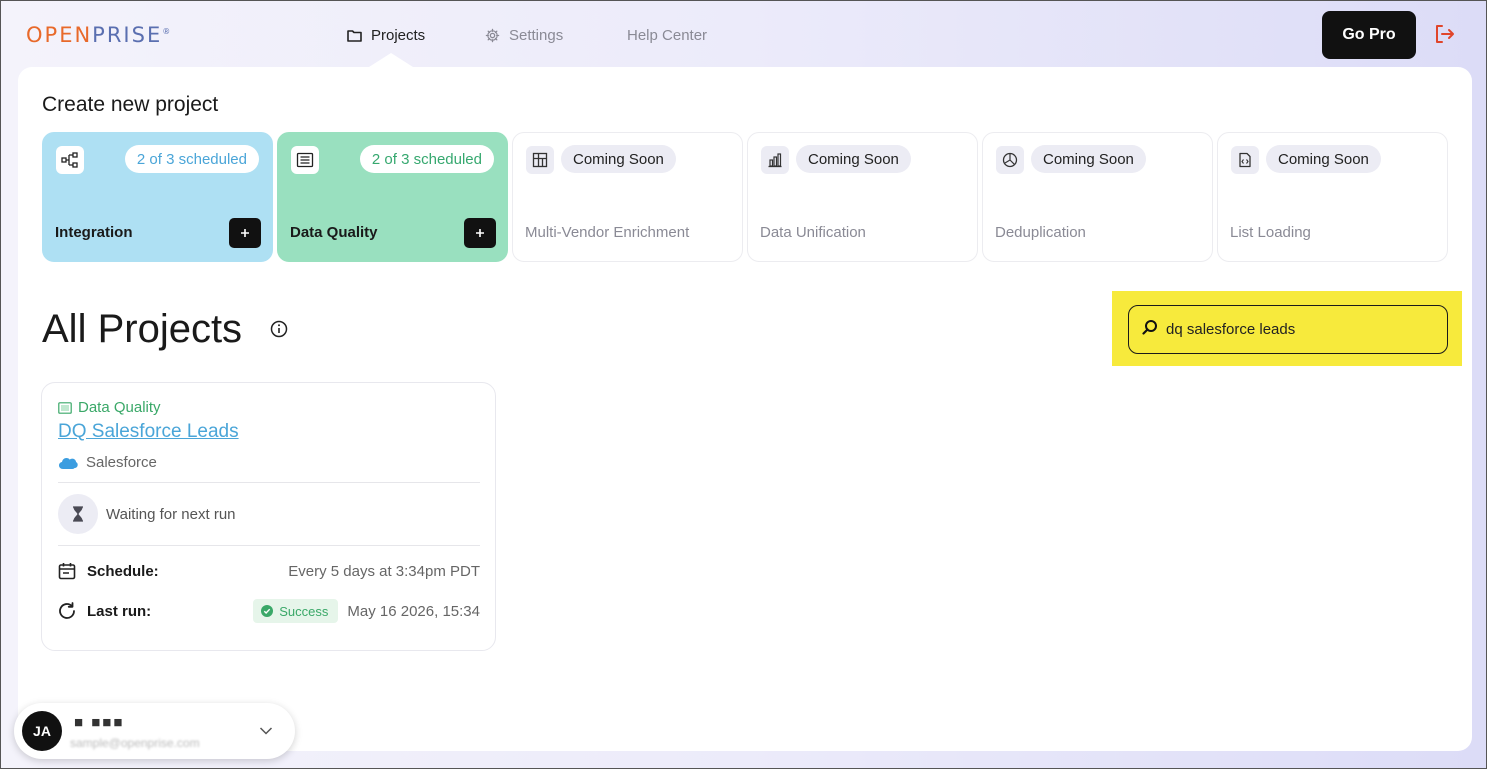 Image resolution: width=1487 pixels, height=769 pixels. I want to click on last-run-value-group: Success May 16 2026, 15:34, so click(366, 611).